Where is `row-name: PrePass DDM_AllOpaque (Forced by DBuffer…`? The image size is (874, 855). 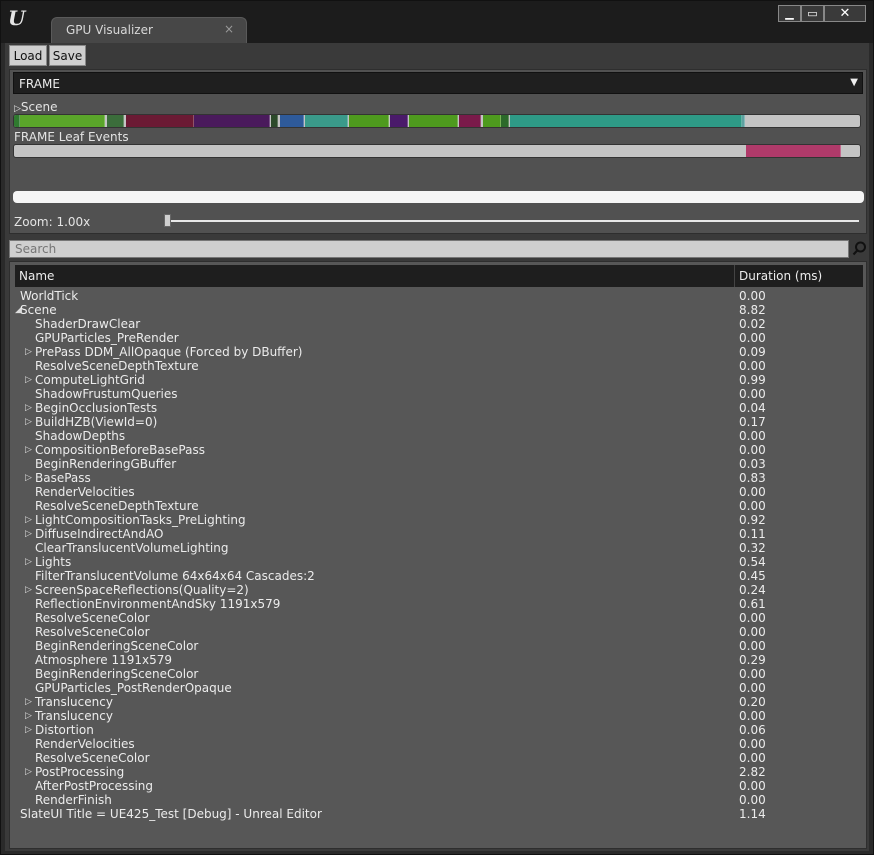
row-name: PrePass DDM_AllOpaque (Forced by DBuffer… is located at coordinates (169, 352).